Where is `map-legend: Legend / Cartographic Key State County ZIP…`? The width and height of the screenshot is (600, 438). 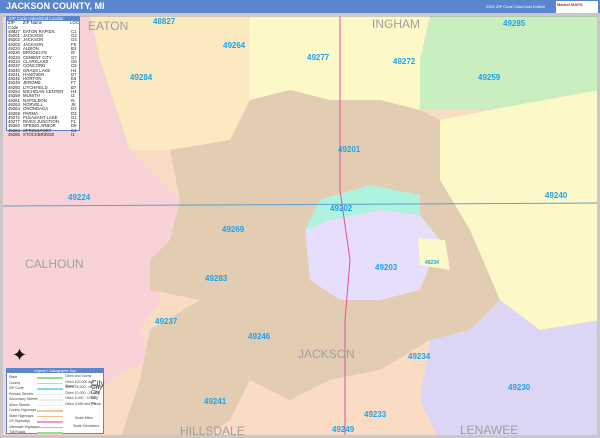
map-legend: Legend / Cartographic Key State County ZIP… is located at coordinates (55, 401).